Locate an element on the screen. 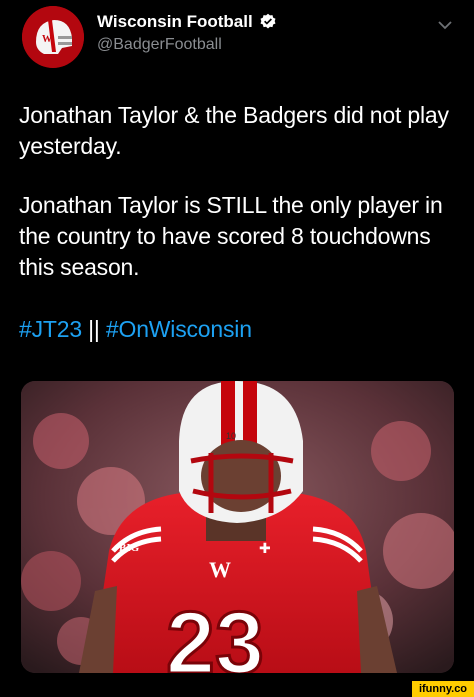 The image size is (474, 697). jersey-number: 23 is located at coordinates (215, 633).